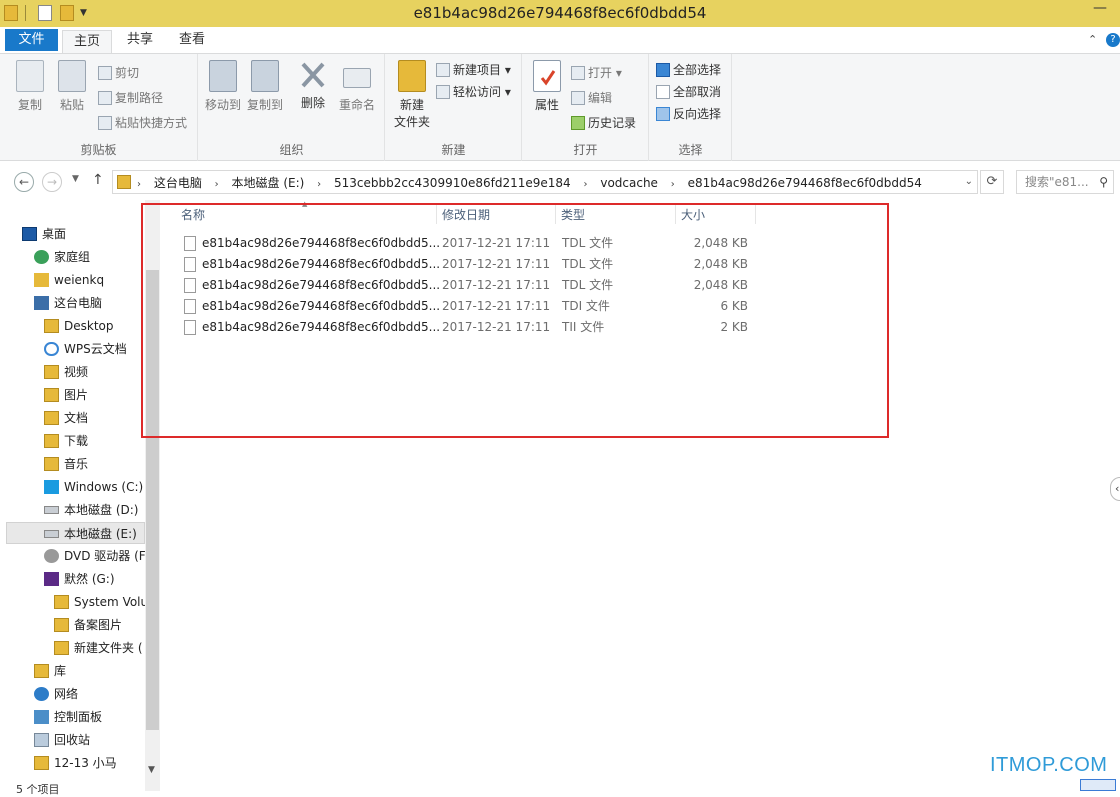 The height and width of the screenshot is (797, 1120). Describe the element at coordinates (151, 770) in the screenshot. I see `scroll-down-icon: ▼` at that location.